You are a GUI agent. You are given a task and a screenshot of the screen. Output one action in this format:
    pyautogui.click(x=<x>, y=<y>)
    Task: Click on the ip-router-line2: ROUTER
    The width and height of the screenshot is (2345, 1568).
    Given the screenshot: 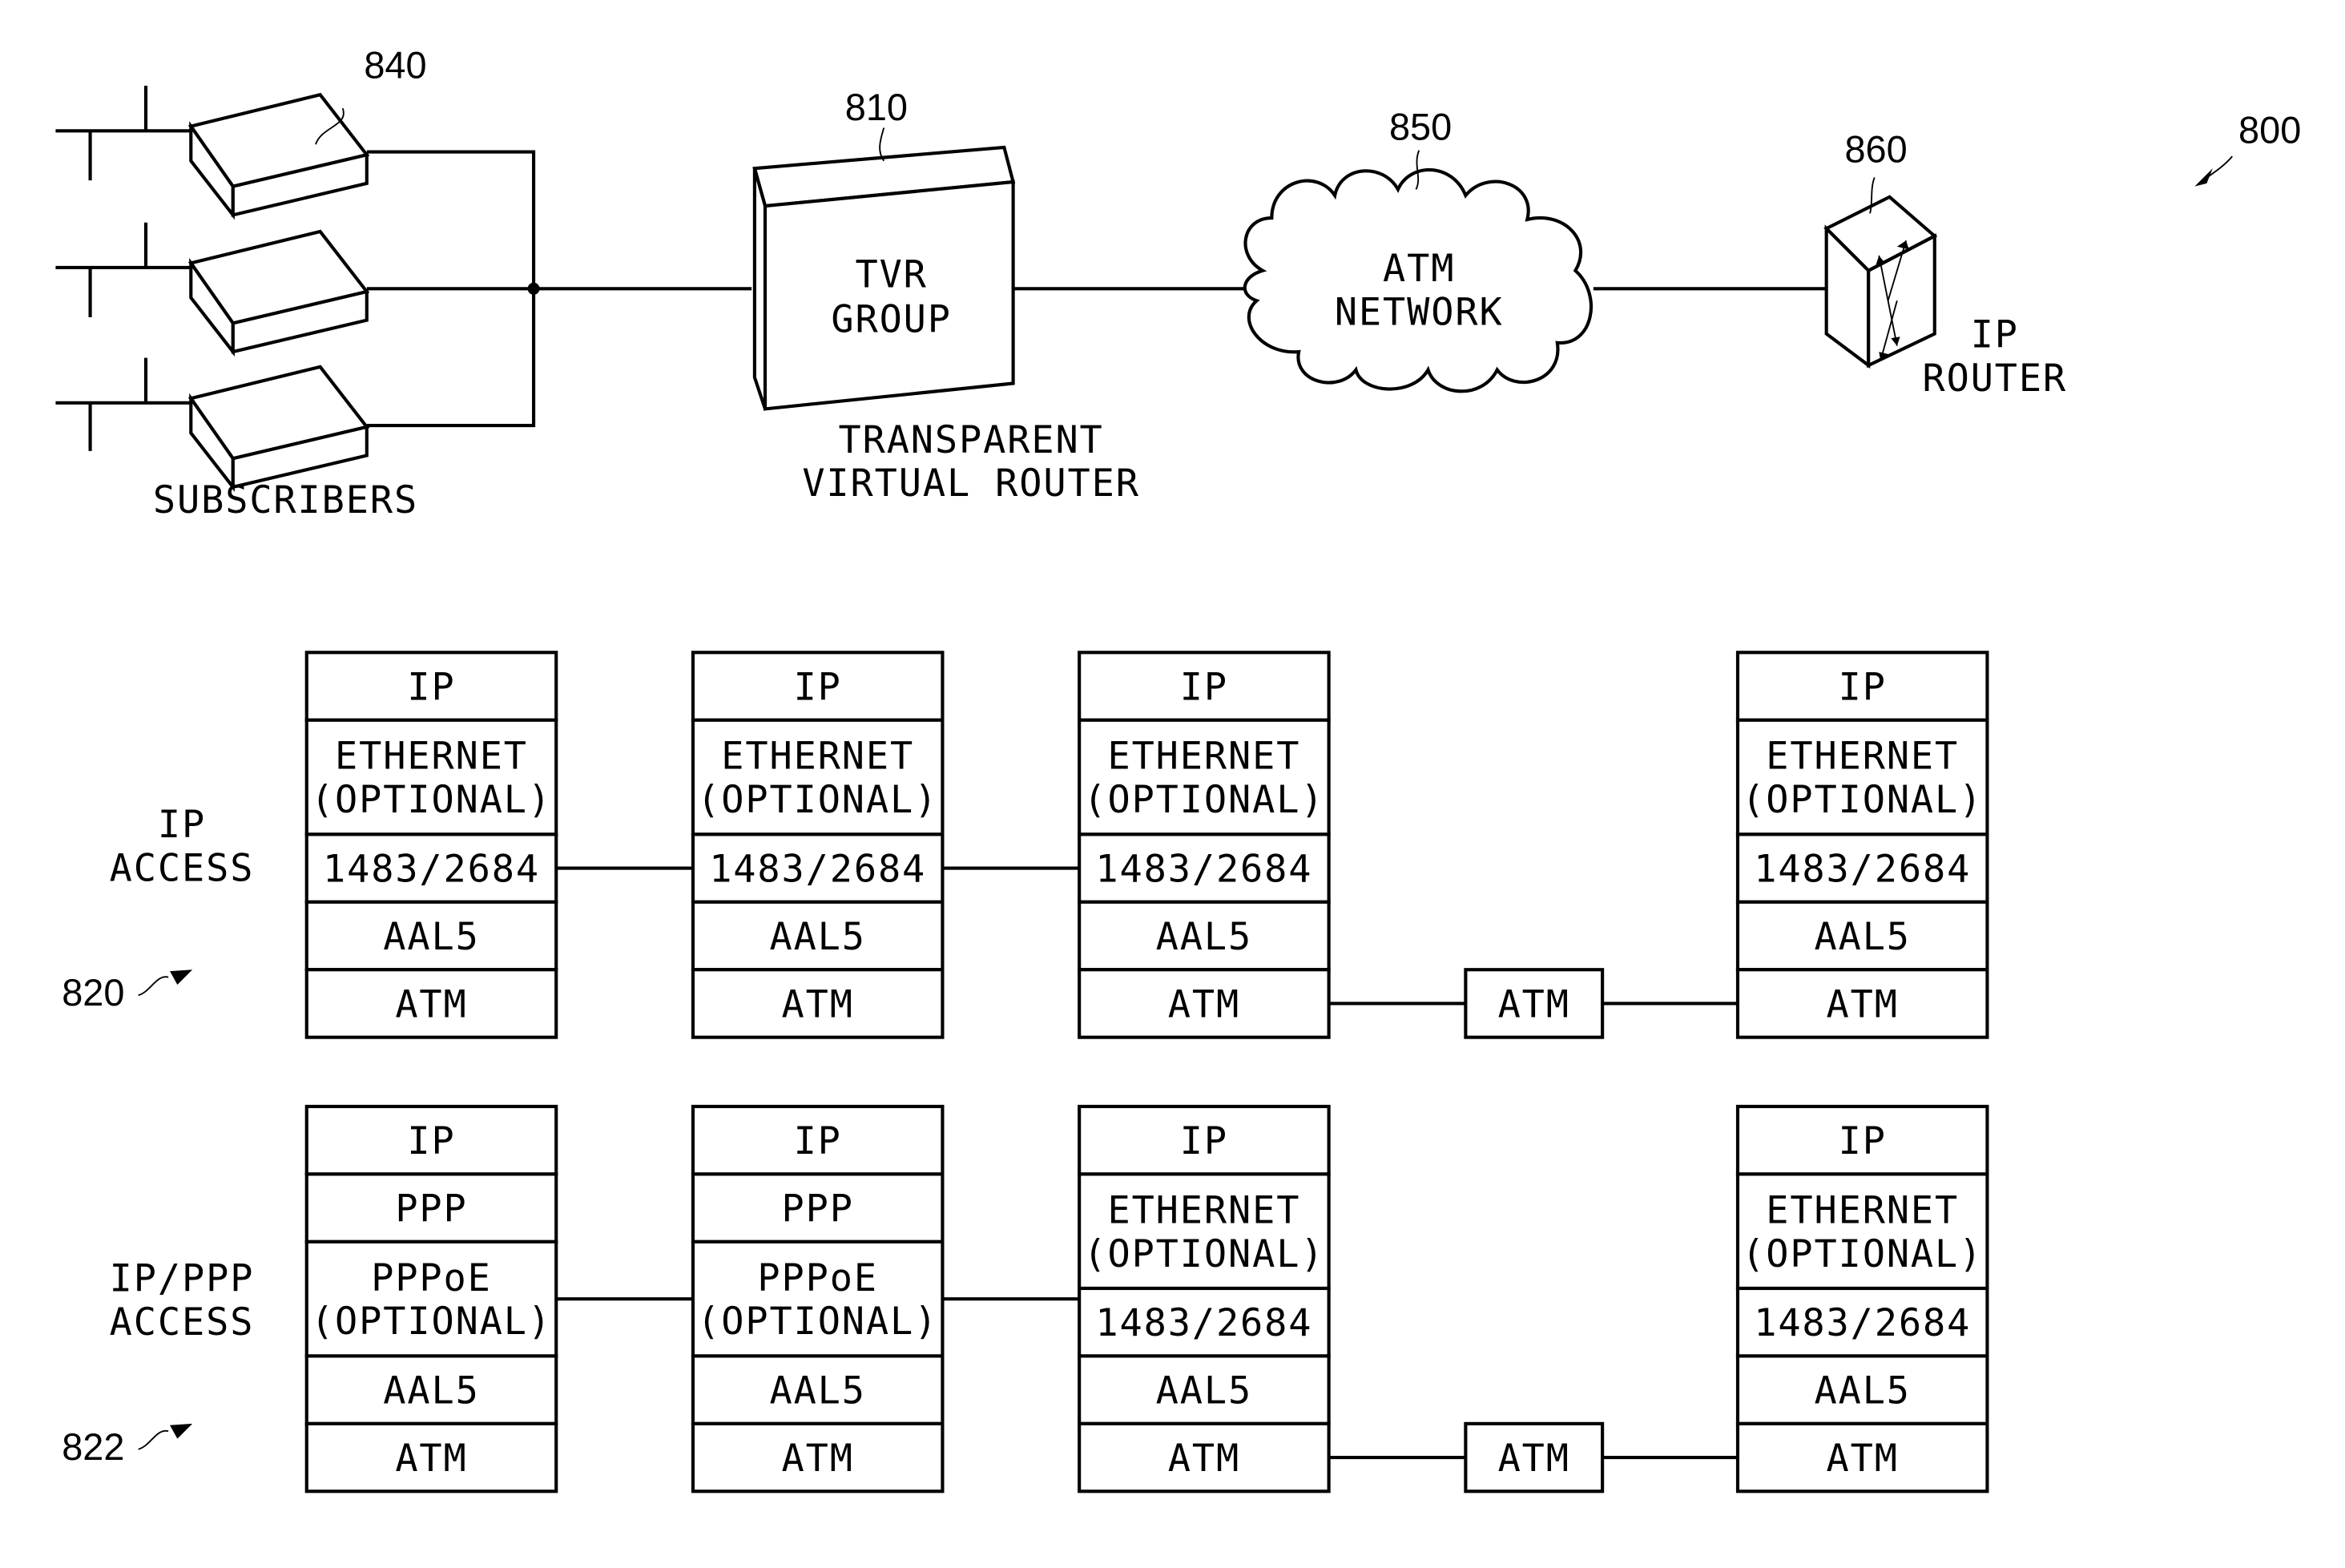 What is the action you would take?
    pyautogui.click(x=1995, y=379)
    